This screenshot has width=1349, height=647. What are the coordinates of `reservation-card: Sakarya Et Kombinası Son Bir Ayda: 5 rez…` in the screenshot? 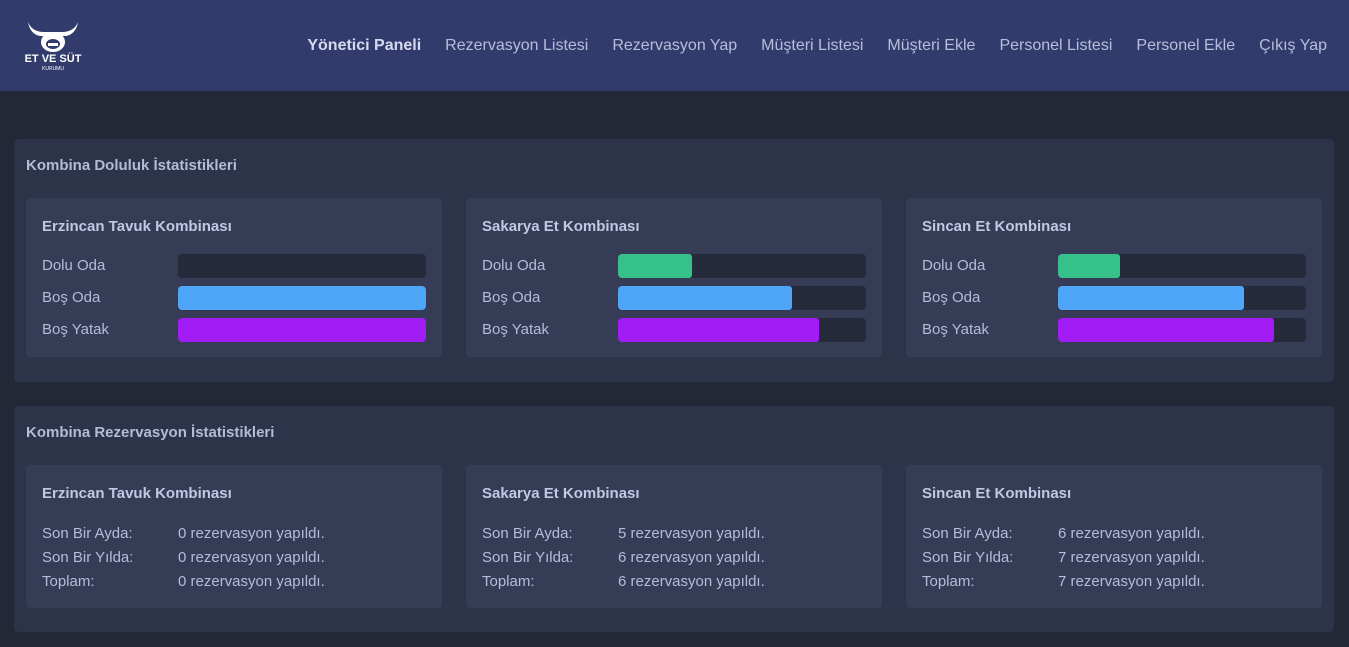 It's located at (674, 536).